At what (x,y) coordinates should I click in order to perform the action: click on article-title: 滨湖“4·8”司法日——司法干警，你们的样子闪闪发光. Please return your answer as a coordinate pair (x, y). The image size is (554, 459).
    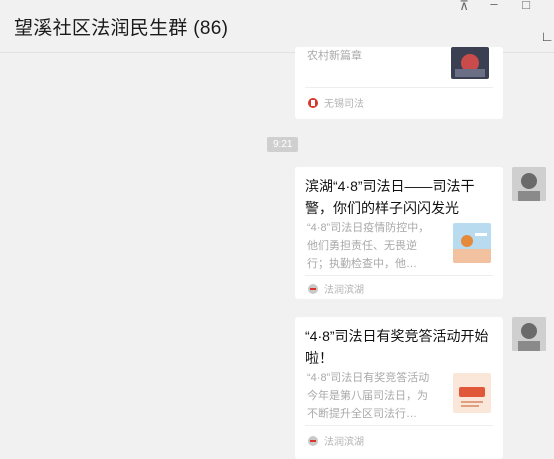
    Looking at the image, I should click on (390, 197).